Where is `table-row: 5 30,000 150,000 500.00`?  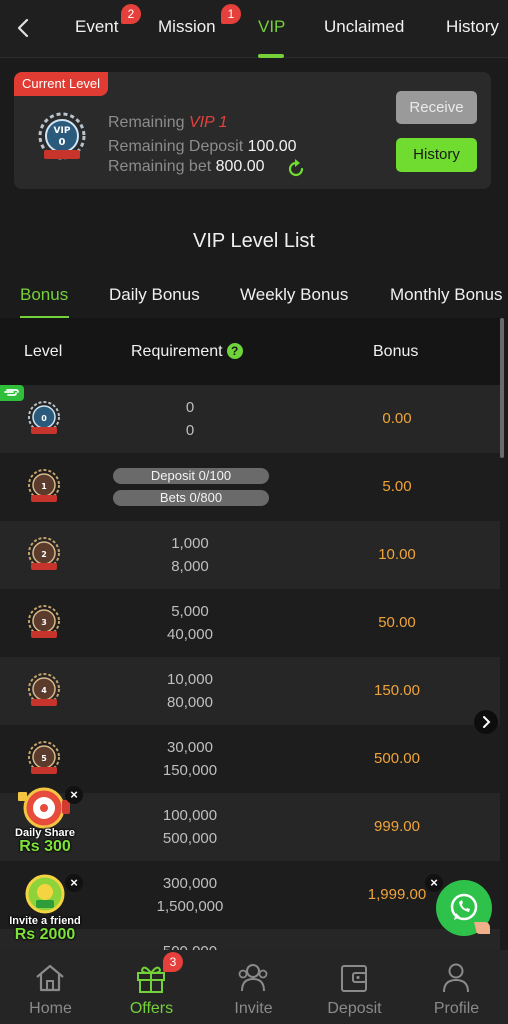 table-row: 5 30,000 150,000 500.00 is located at coordinates (250, 759).